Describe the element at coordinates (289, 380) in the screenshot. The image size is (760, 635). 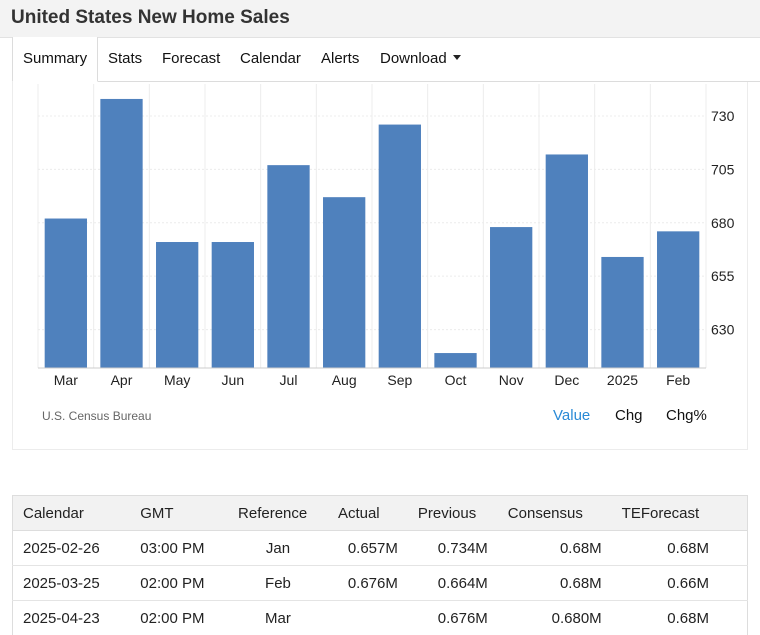
I see `x-tick-label: Jul` at that location.